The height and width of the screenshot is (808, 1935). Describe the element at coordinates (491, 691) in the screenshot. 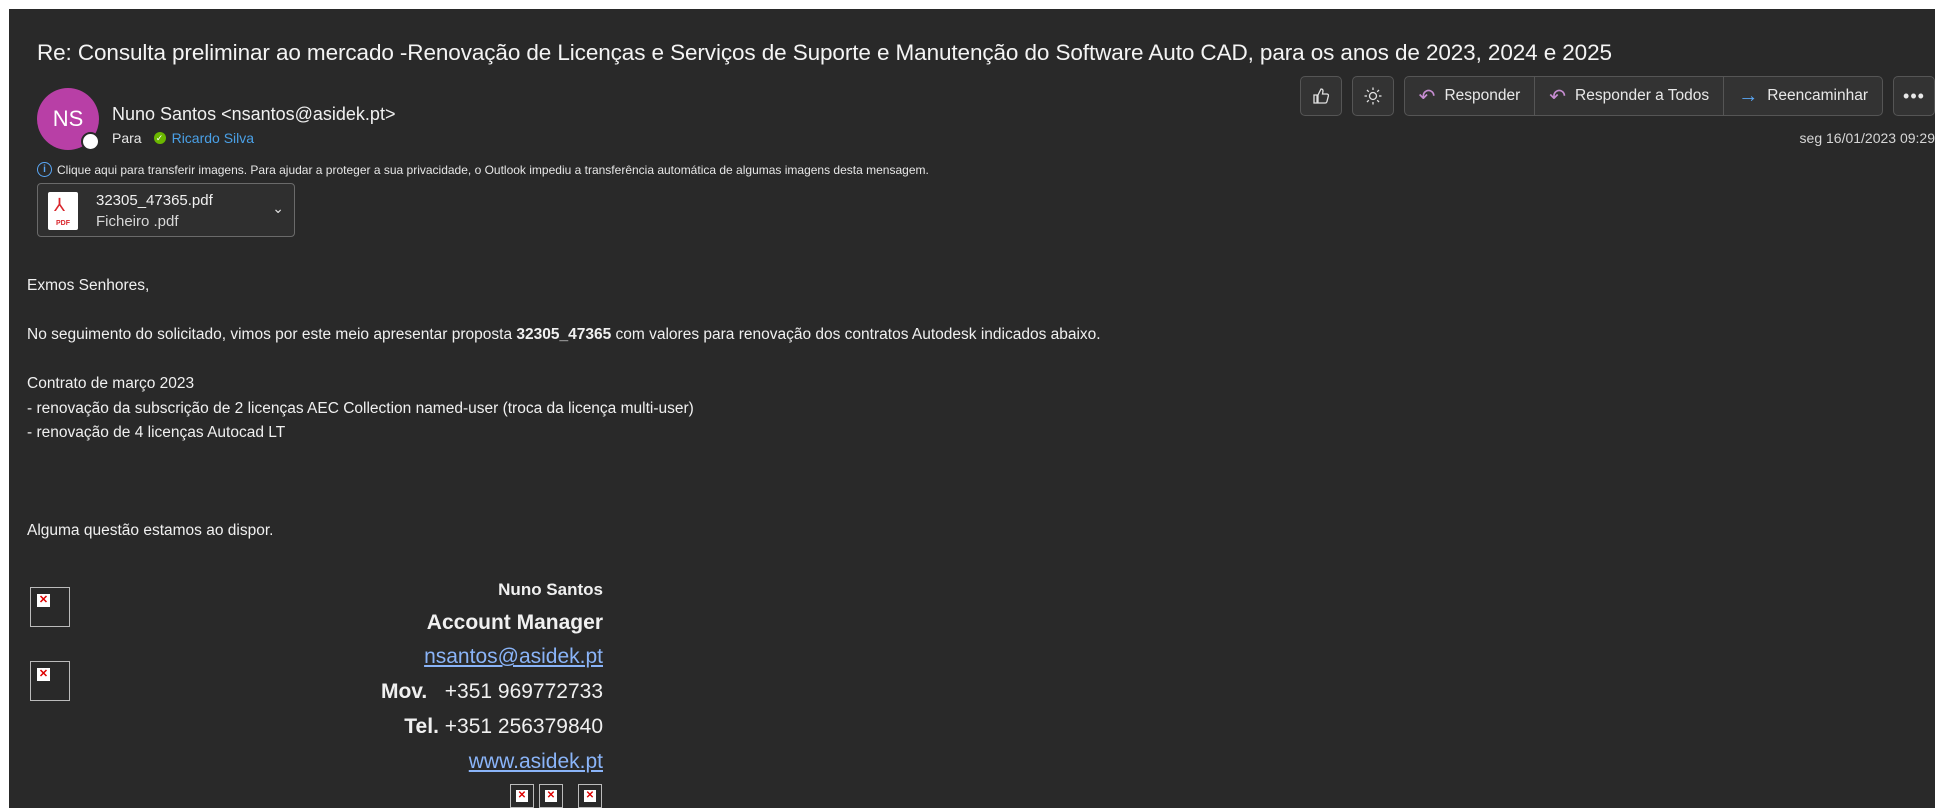

I see `signature-mobile: Mov. +351 969772733` at that location.